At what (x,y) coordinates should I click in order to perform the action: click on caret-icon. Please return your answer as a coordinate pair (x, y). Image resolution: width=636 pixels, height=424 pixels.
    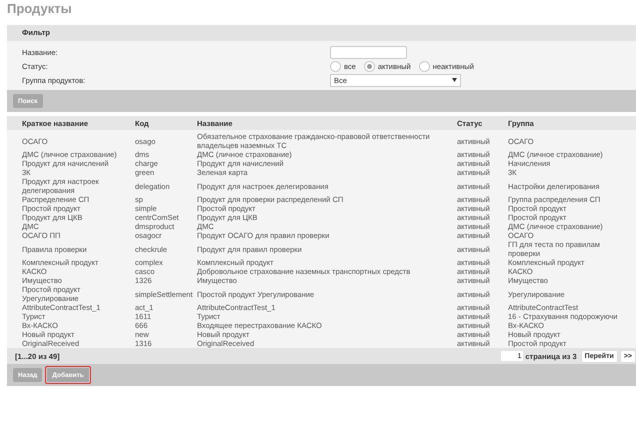
    Looking at the image, I should click on (454, 80).